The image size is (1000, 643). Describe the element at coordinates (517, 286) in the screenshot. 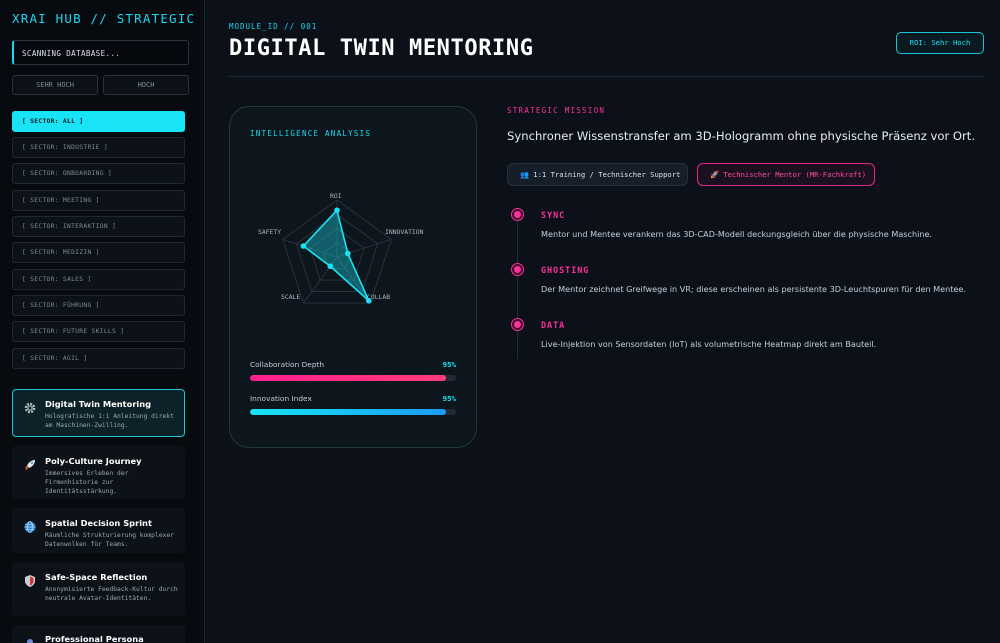

I see `timeline-line` at that location.